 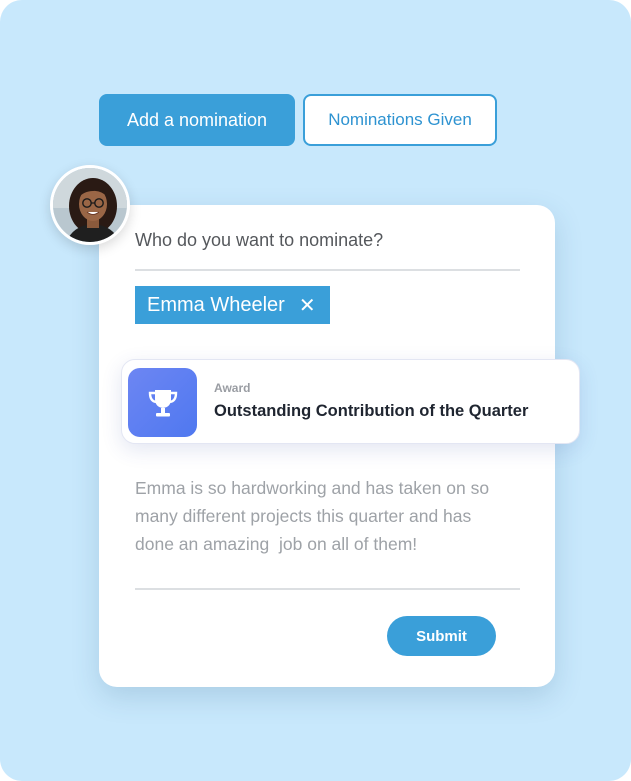 I want to click on award-label: Award, so click(x=232, y=388).